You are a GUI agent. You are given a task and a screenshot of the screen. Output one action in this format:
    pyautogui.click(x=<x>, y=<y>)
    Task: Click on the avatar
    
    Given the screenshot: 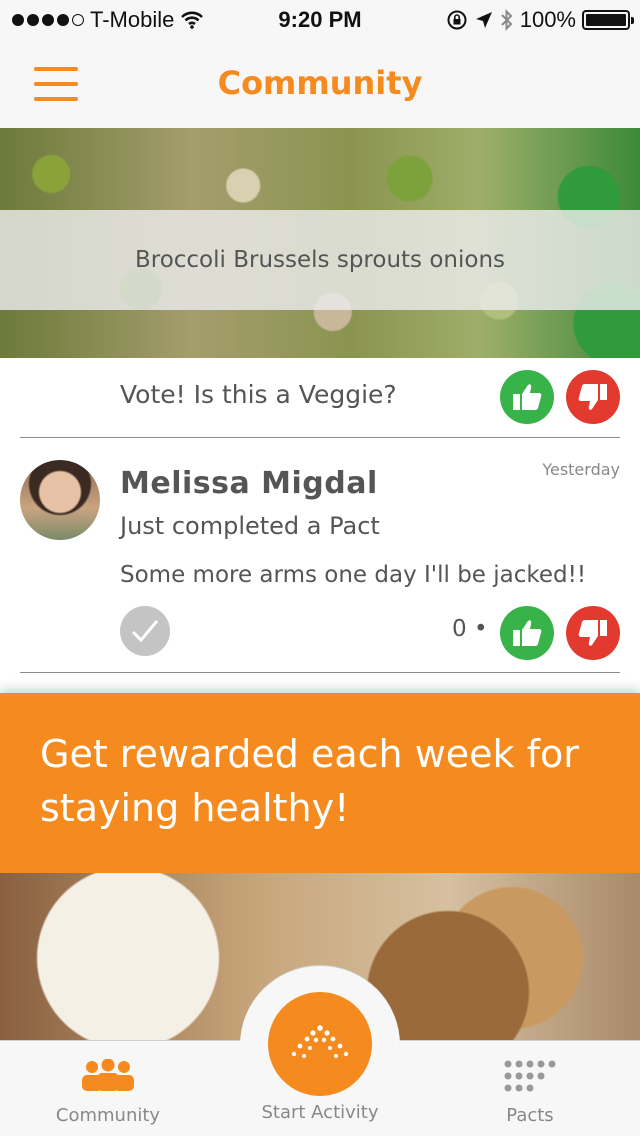 What is the action you would take?
    pyautogui.click(x=60, y=500)
    